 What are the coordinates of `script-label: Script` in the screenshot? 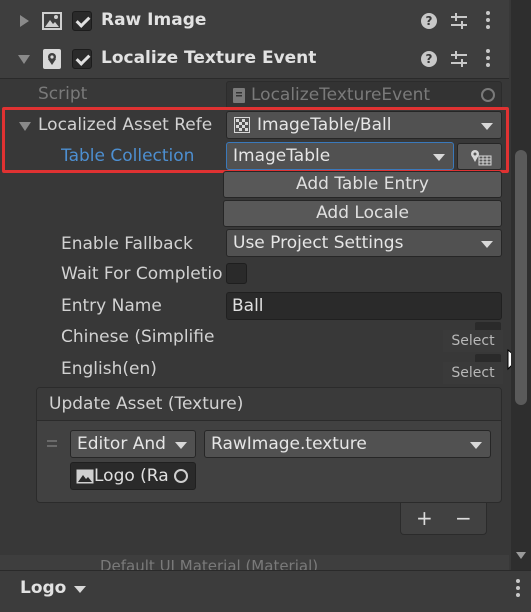 It's located at (63, 94).